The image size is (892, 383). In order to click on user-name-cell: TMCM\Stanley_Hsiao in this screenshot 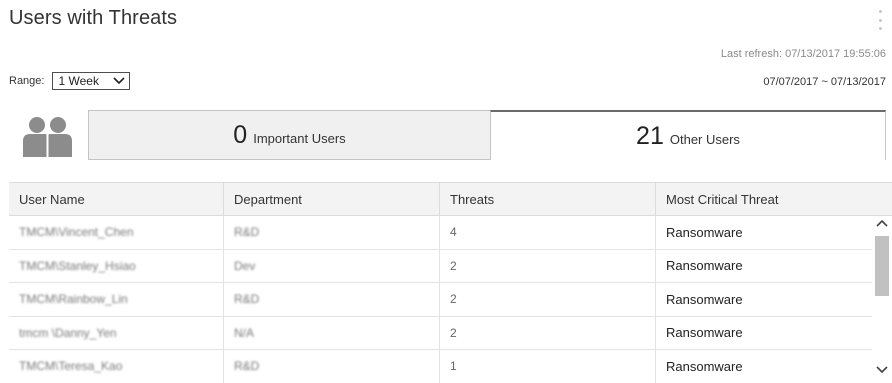, I will do `click(116, 265)`.